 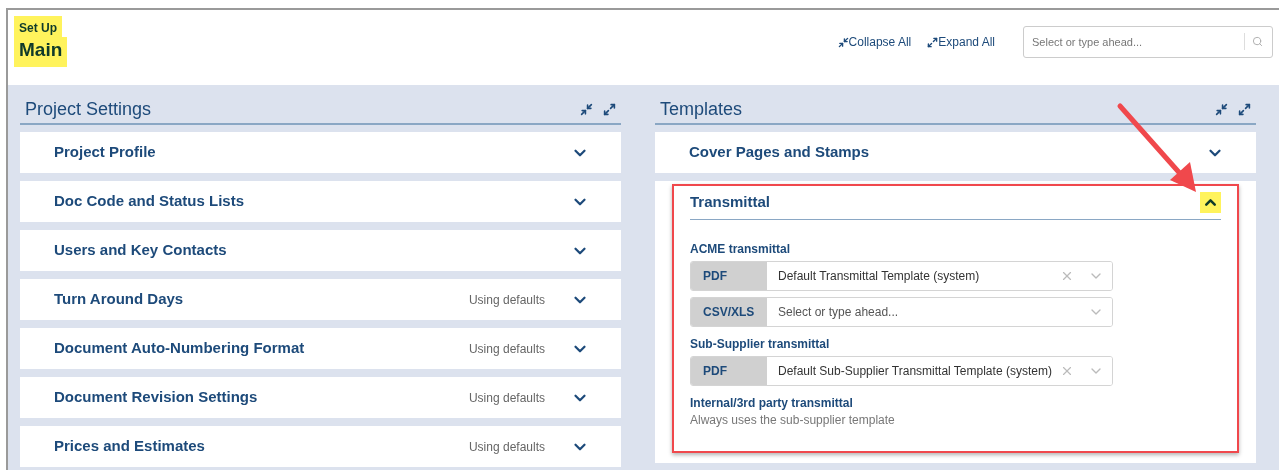 What do you see at coordinates (879, 276) in the screenshot?
I see `select-value: Default Transmittal Template (system)` at bounding box center [879, 276].